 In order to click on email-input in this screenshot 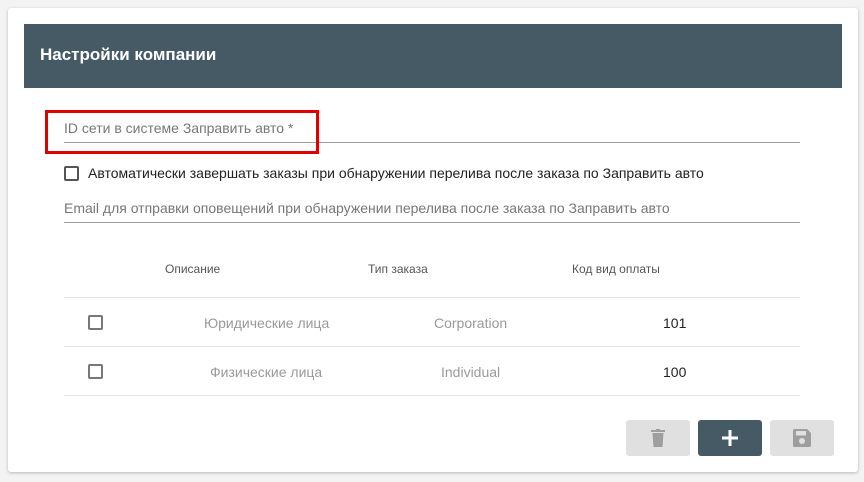, I will do `click(432, 207)`.